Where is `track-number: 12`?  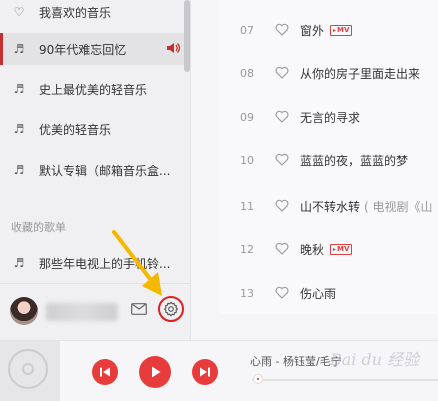
track-number: 12 is located at coordinates (247, 249).